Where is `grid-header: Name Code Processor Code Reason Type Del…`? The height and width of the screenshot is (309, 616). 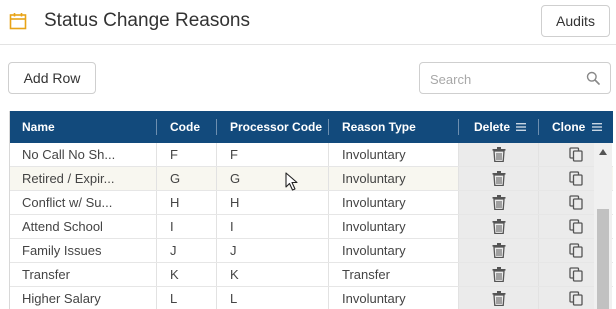
grid-header: Name Code Processor Code Reason Type Del… is located at coordinates (311, 127).